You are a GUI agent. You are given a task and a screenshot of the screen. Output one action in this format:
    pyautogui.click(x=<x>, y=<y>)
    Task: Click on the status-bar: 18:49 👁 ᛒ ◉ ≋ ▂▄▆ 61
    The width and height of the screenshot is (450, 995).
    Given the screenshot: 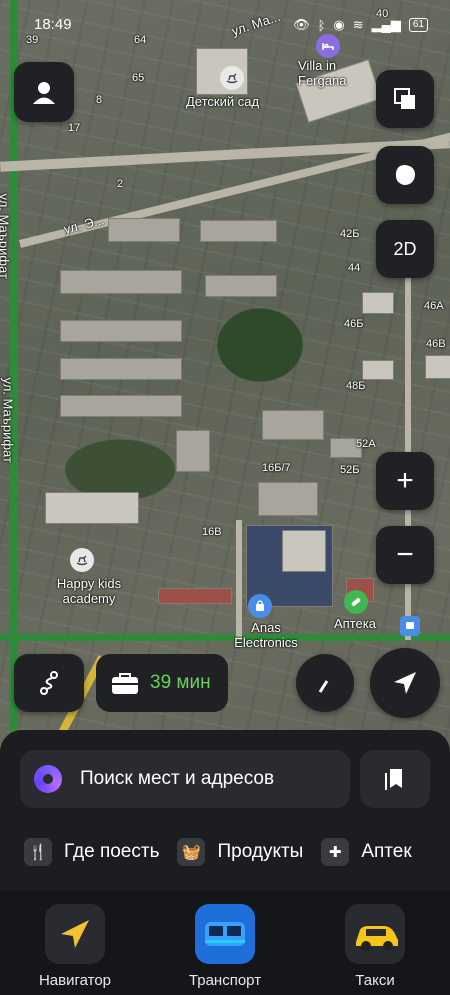 What is the action you would take?
    pyautogui.click(x=225, y=19)
    